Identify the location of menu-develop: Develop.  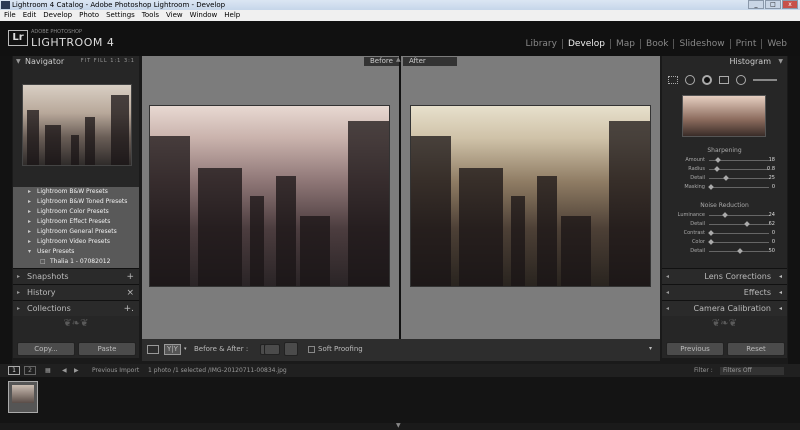
(57, 15).